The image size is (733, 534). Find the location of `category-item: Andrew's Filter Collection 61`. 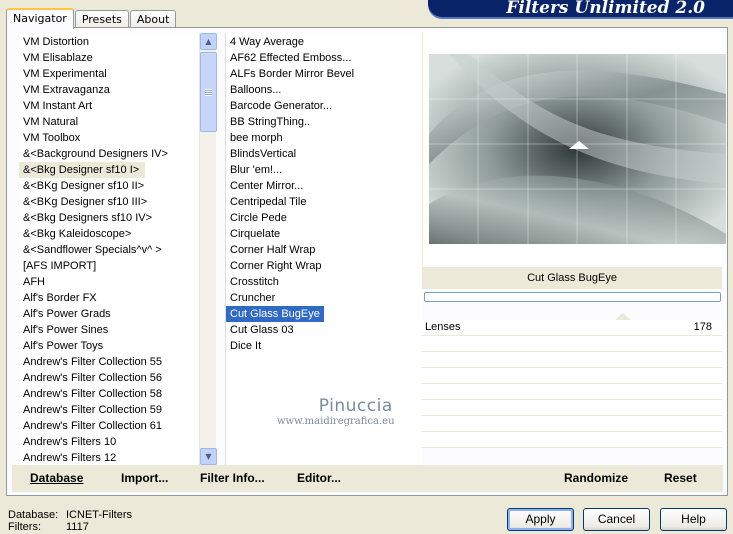

category-item: Andrew's Filter Collection 61 is located at coordinates (109, 426).